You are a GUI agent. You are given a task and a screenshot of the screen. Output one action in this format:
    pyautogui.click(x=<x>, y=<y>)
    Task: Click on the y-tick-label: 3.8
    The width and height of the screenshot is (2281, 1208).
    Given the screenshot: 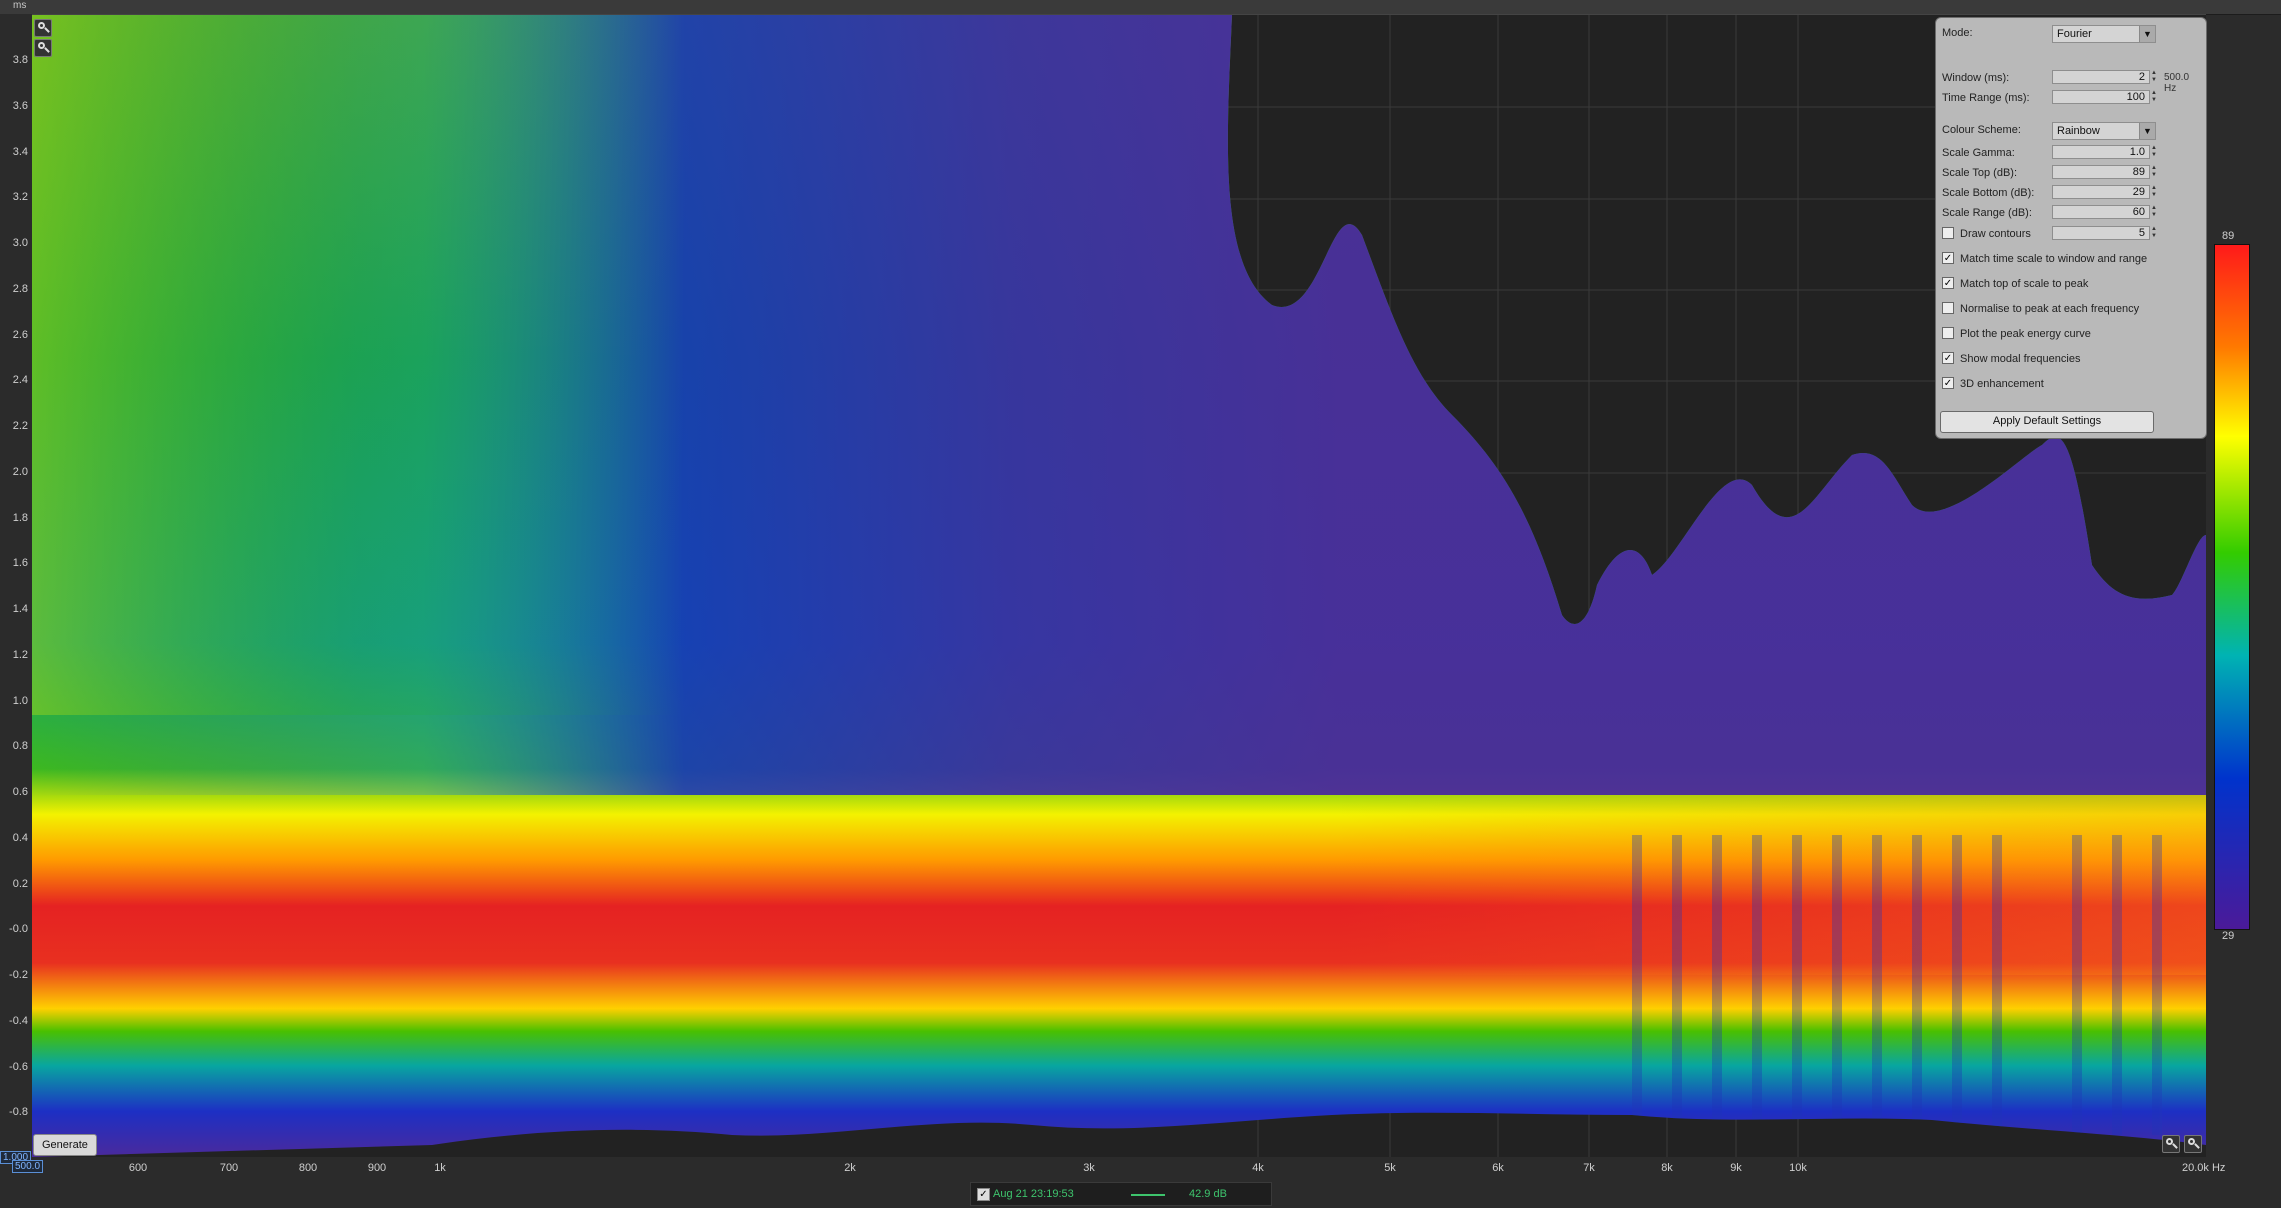 What is the action you would take?
    pyautogui.click(x=20, y=60)
    